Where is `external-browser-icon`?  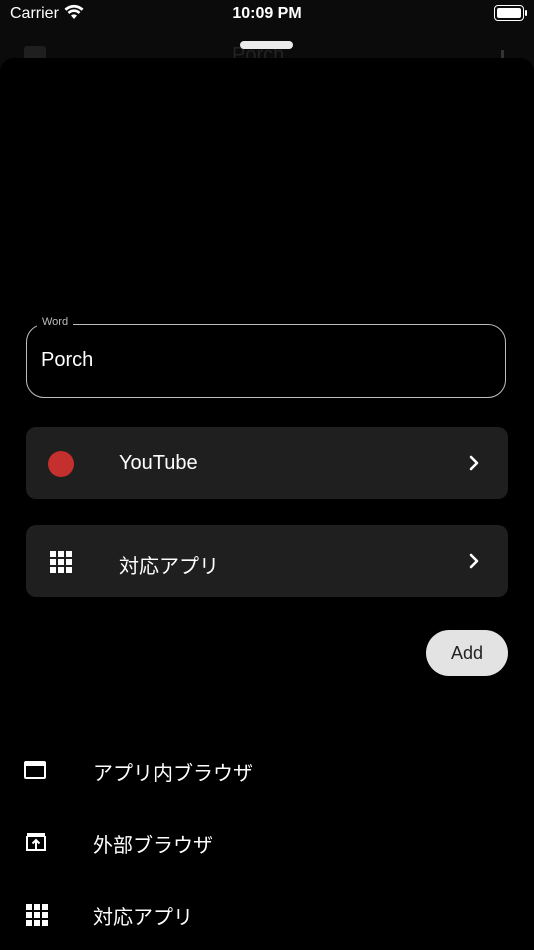 external-browser-icon is located at coordinates (36, 842).